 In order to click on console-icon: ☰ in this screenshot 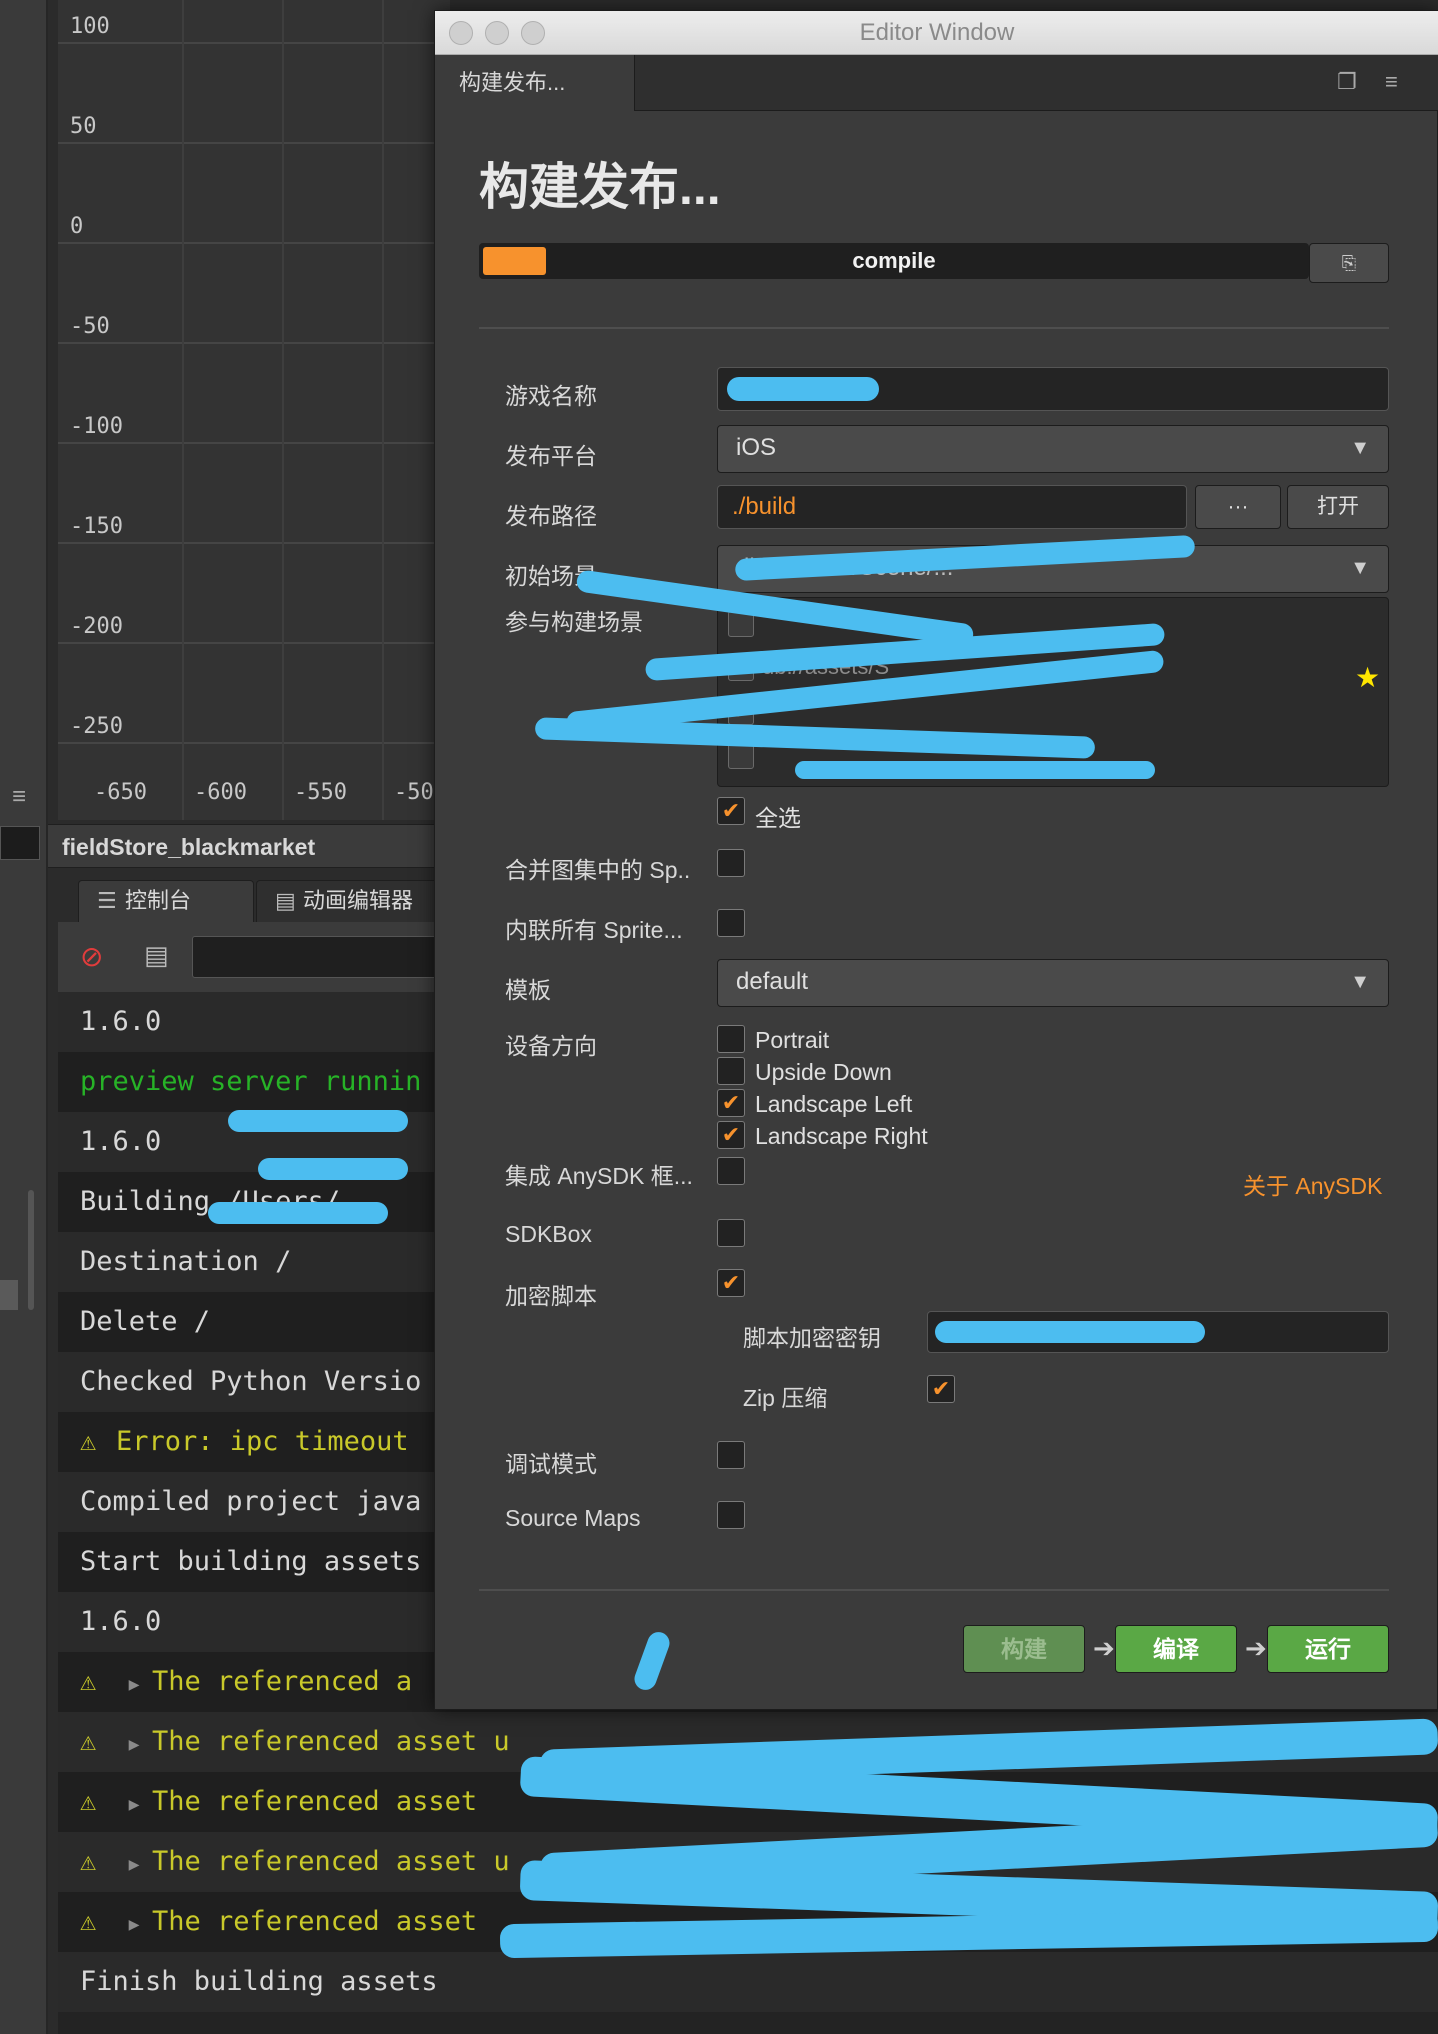, I will do `click(107, 900)`.